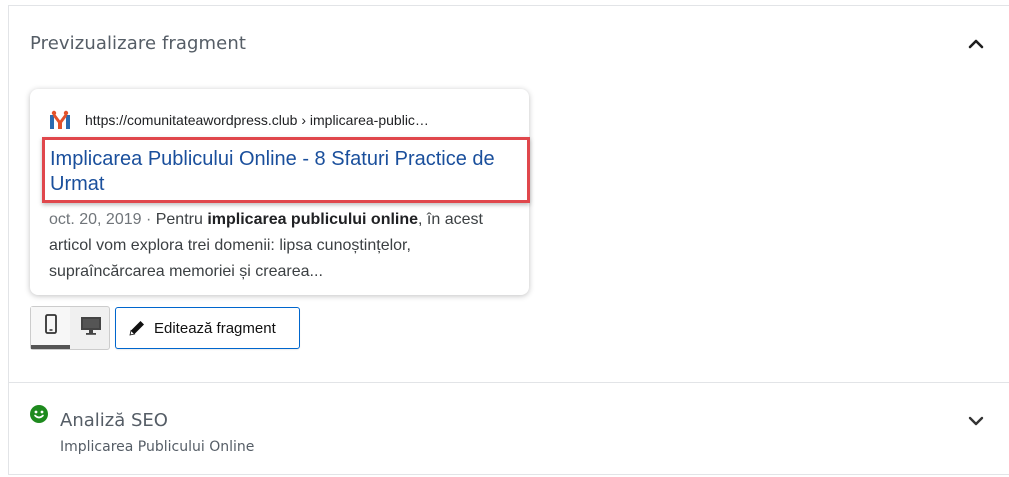  I want to click on snippet-preview-title: Previzualizare fragment, so click(138, 43).